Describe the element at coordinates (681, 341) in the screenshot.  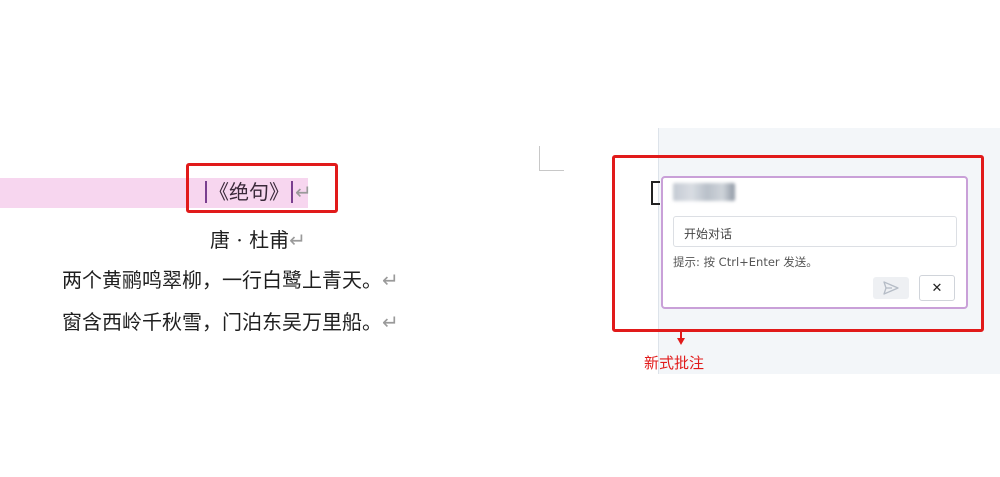
I see `annotation-arrow-head` at that location.